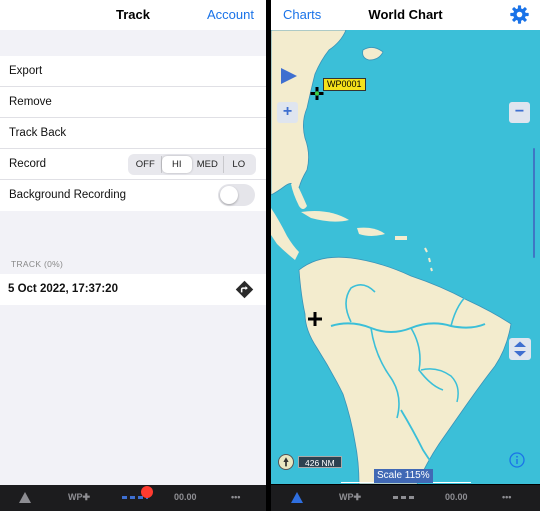 The image size is (540, 511). I want to click on lesser-antilles-land, so click(428, 259).